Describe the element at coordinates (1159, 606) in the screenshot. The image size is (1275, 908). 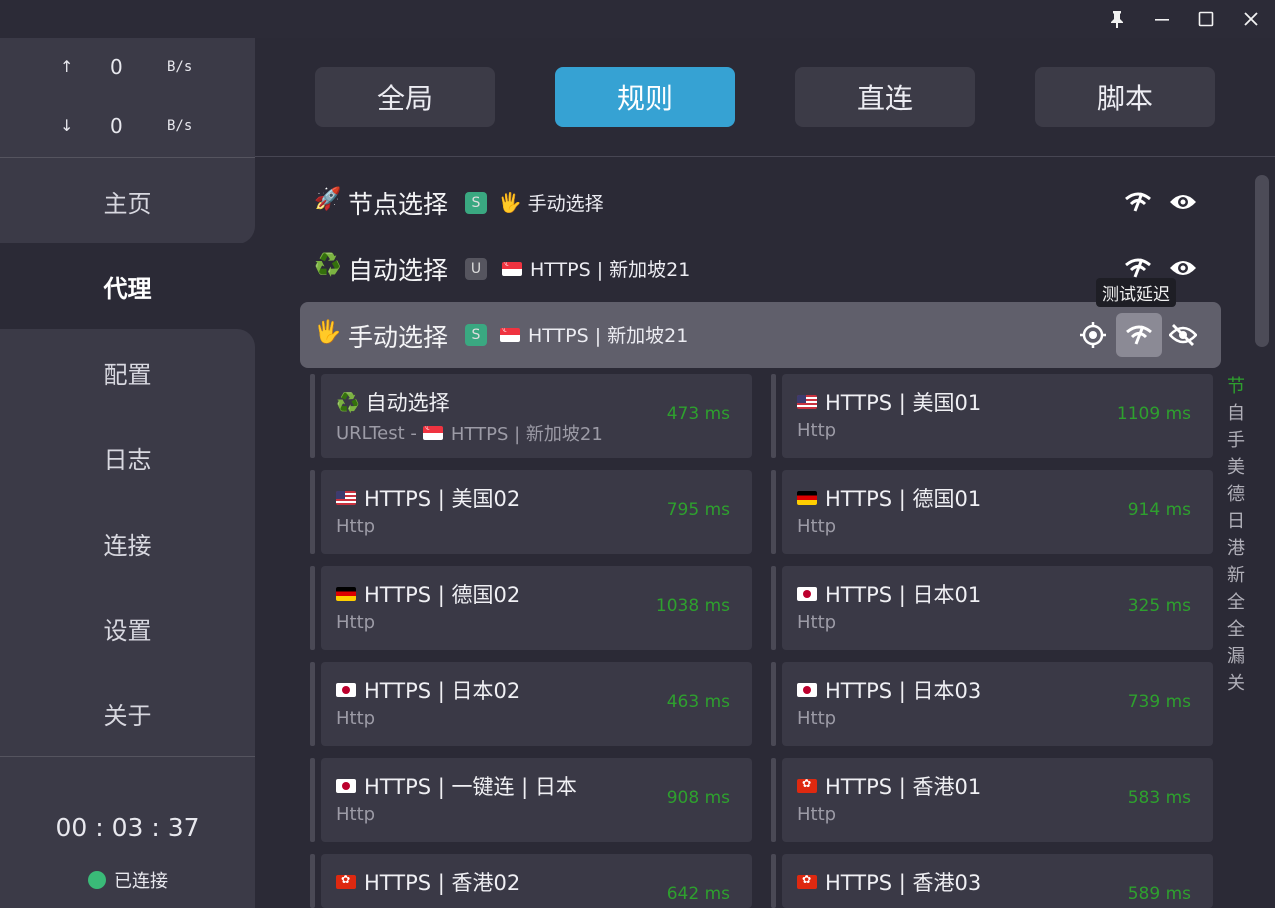
I see `proxy-delay: 325 ms` at that location.